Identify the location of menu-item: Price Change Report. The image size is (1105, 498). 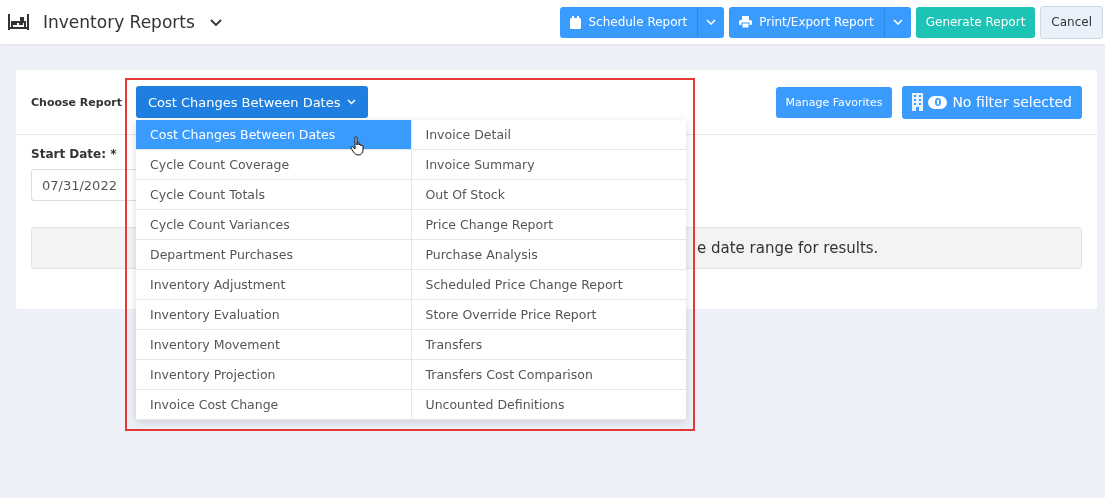
(548, 225).